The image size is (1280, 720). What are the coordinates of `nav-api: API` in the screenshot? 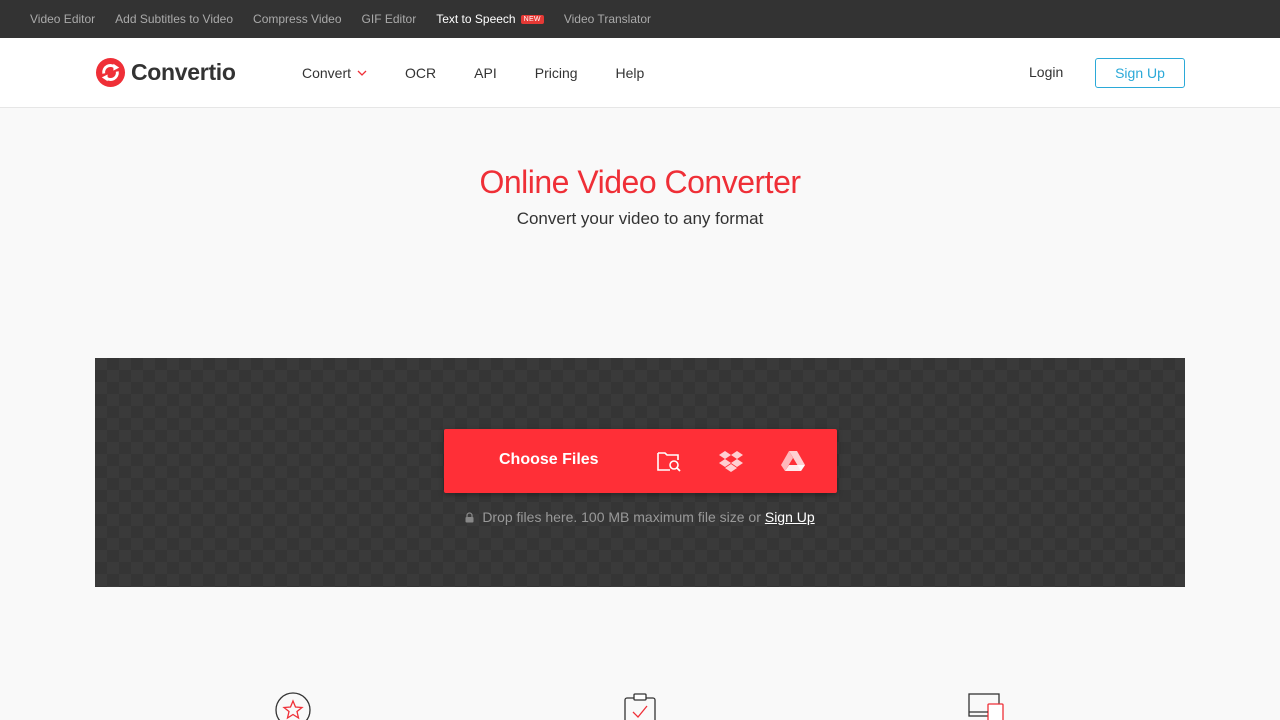 It's located at (485, 73).